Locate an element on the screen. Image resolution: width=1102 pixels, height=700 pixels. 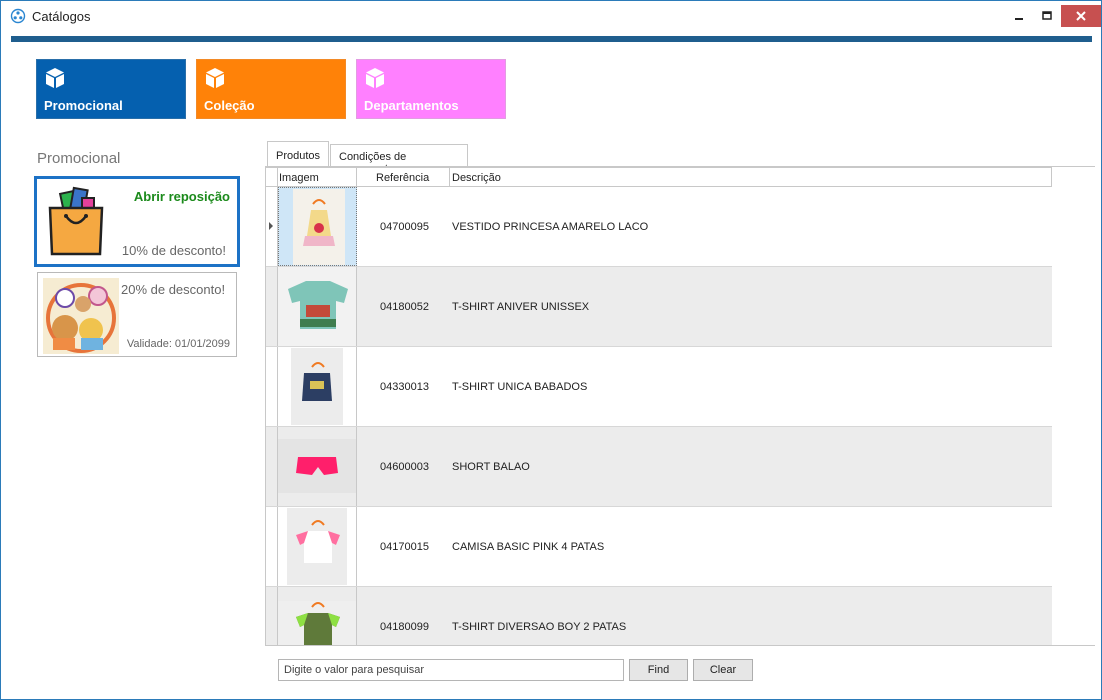
tile-colecao: Coleção is located at coordinates (271, 89).